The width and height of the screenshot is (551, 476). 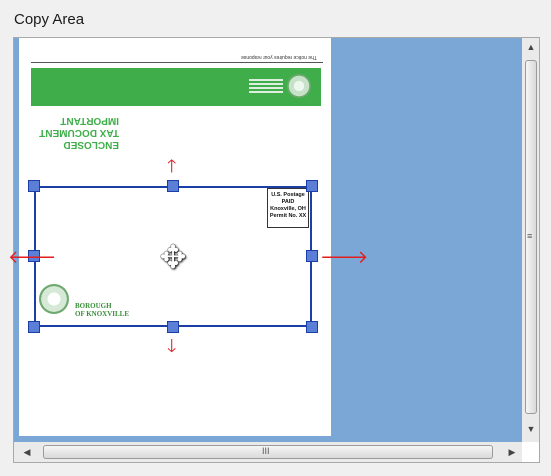 What do you see at coordinates (172, 166) in the screenshot?
I see `arrow-up-icon: 🡑` at bounding box center [172, 166].